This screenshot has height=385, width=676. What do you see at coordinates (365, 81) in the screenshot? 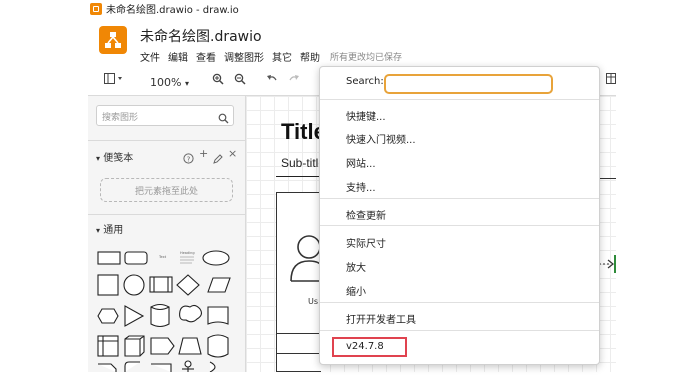
I see `help-search-label: Search:` at bounding box center [365, 81].